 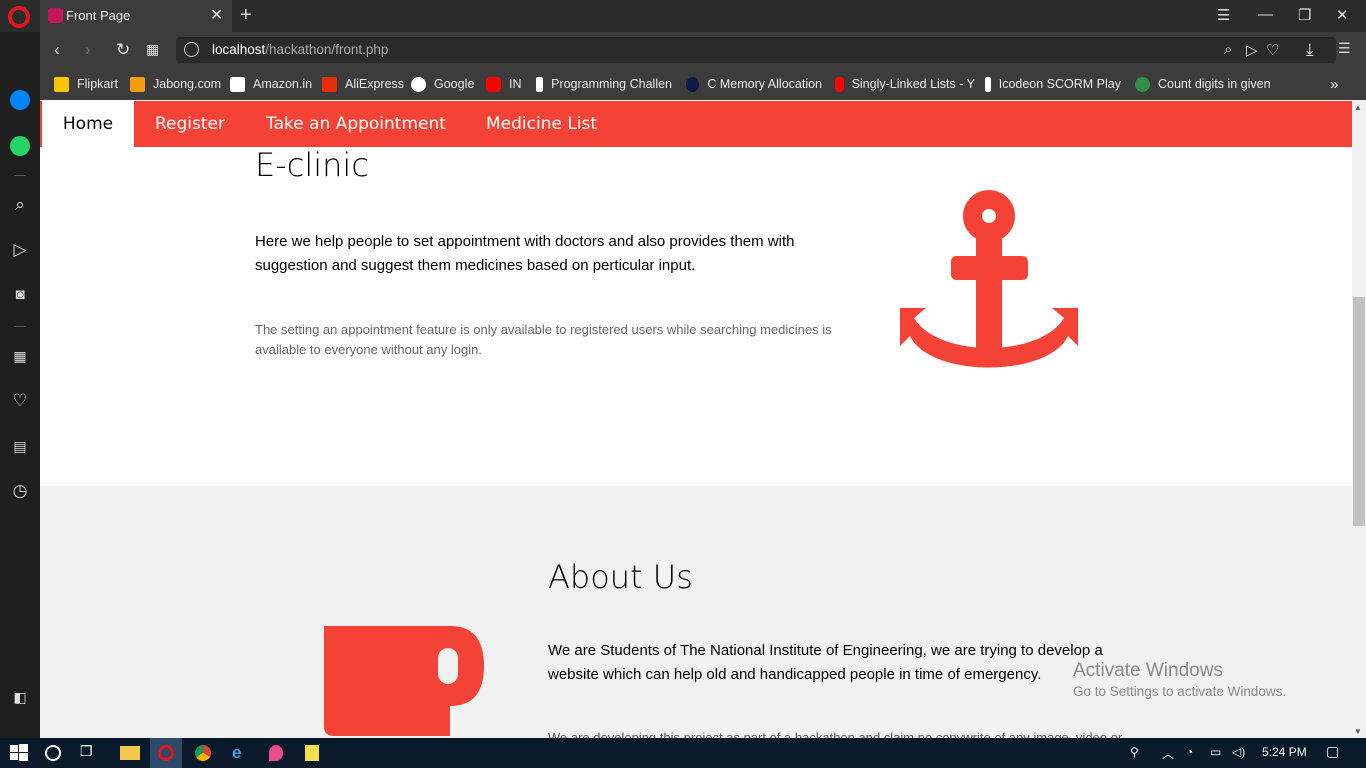 What do you see at coordinates (190, 124) in the screenshot?
I see `nav-register: Register` at bounding box center [190, 124].